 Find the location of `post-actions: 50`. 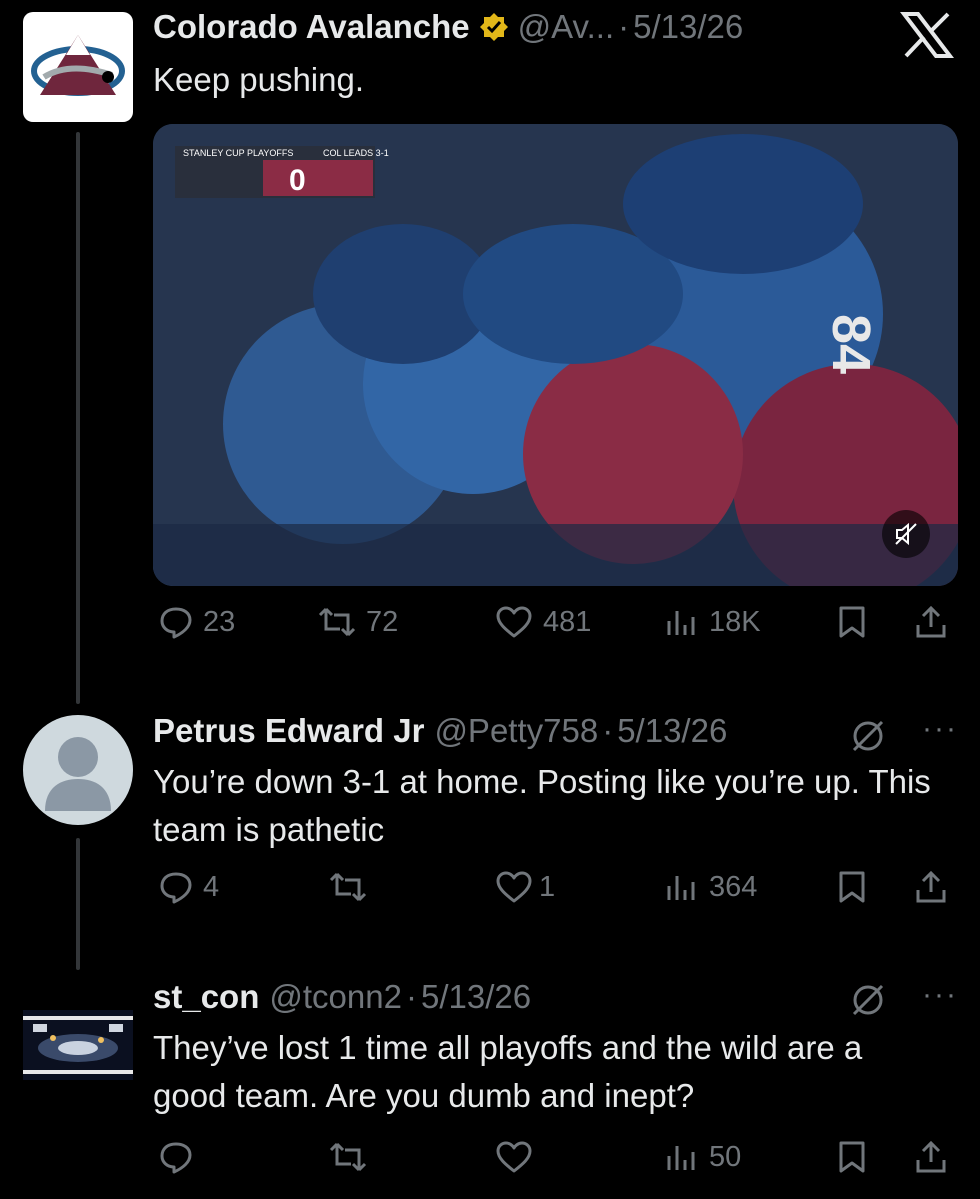

post-actions: 50 is located at coordinates (555, 1165).